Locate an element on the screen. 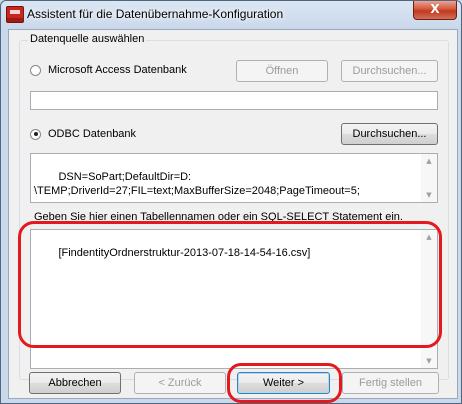 The image size is (462, 404). application-icon is located at coordinates (15, 14).